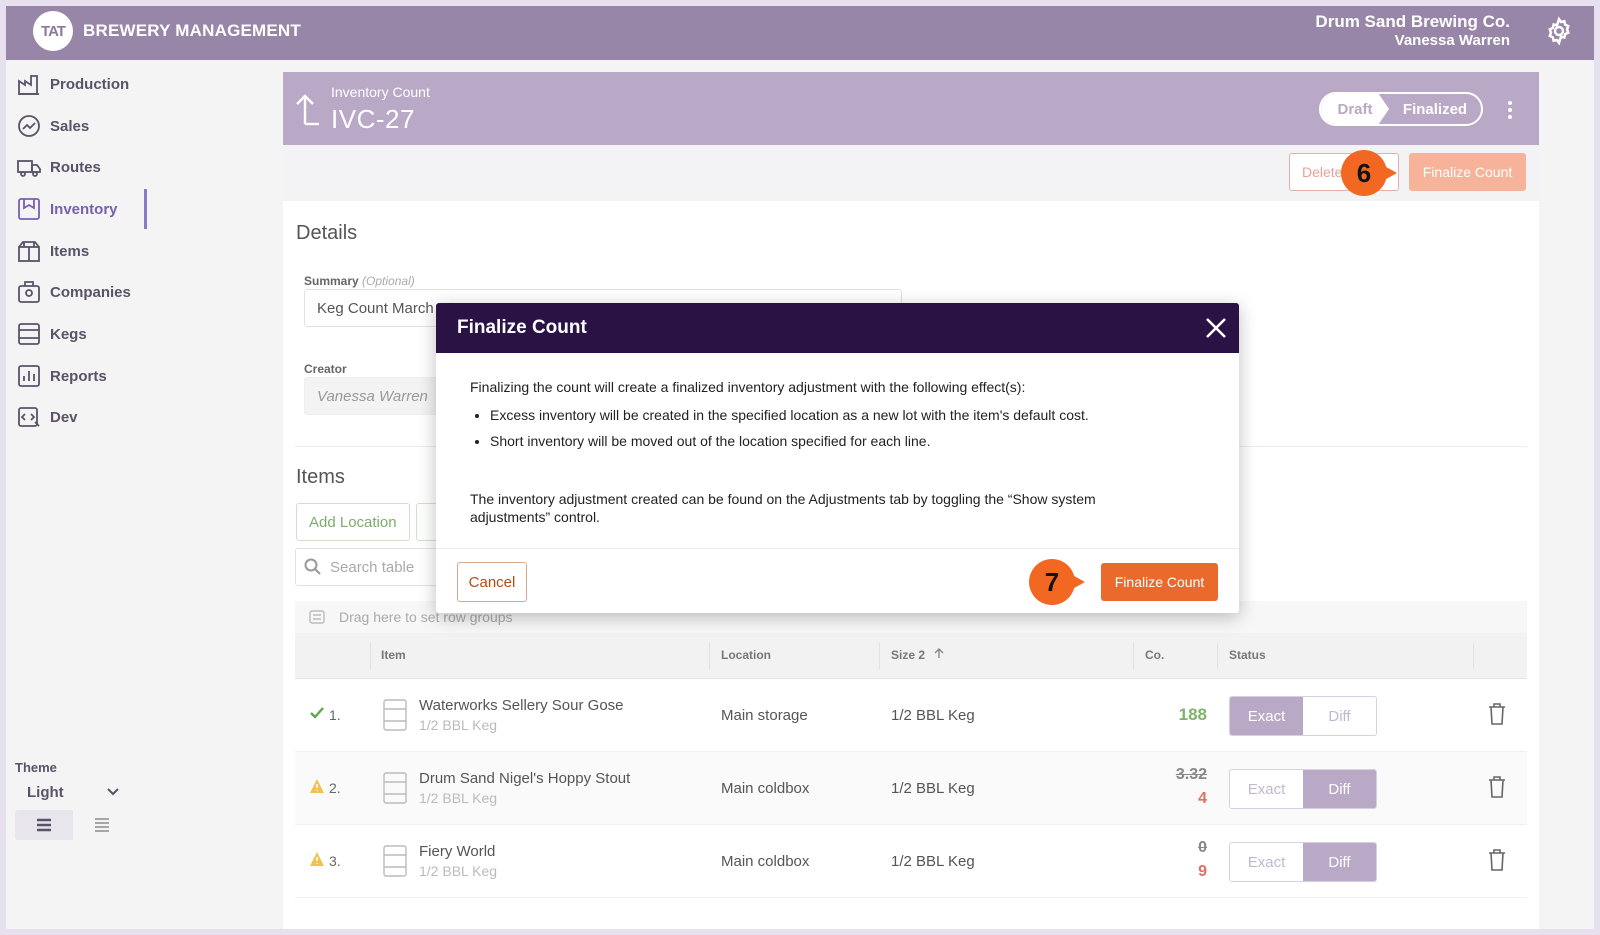 Image resolution: width=1600 pixels, height=935 pixels. What do you see at coordinates (1216, 328) in the screenshot?
I see `close-icon` at bounding box center [1216, 328].